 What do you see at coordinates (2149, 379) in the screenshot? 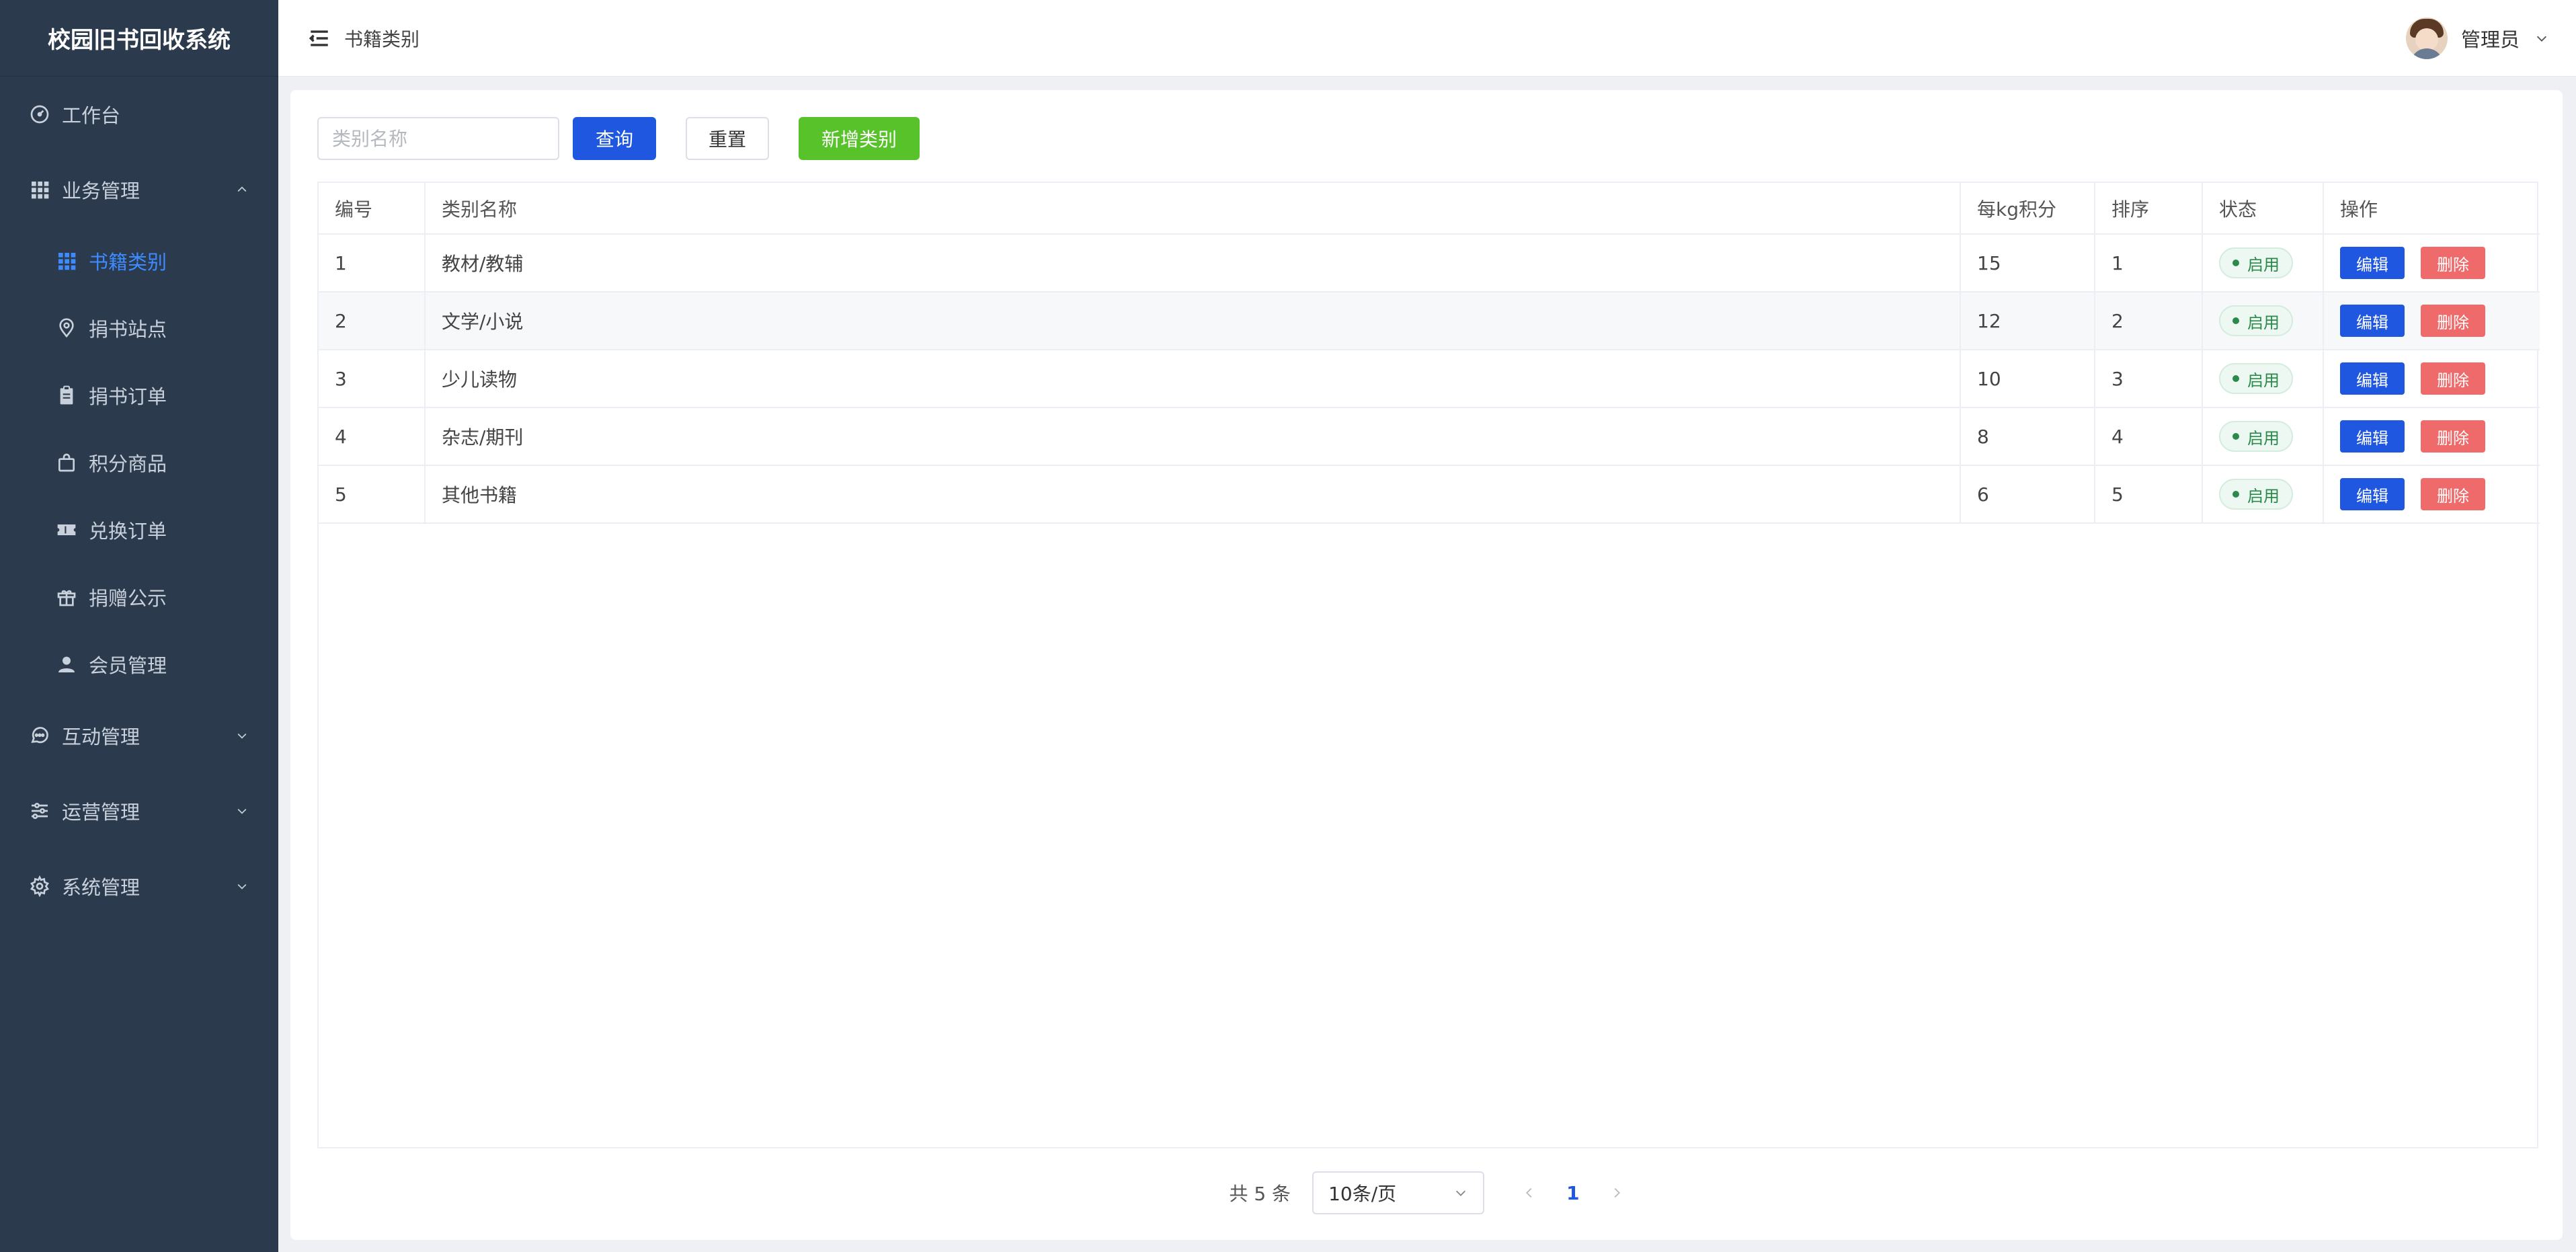
I see `cell-sort: 3` at bounding box center [2149, 379].